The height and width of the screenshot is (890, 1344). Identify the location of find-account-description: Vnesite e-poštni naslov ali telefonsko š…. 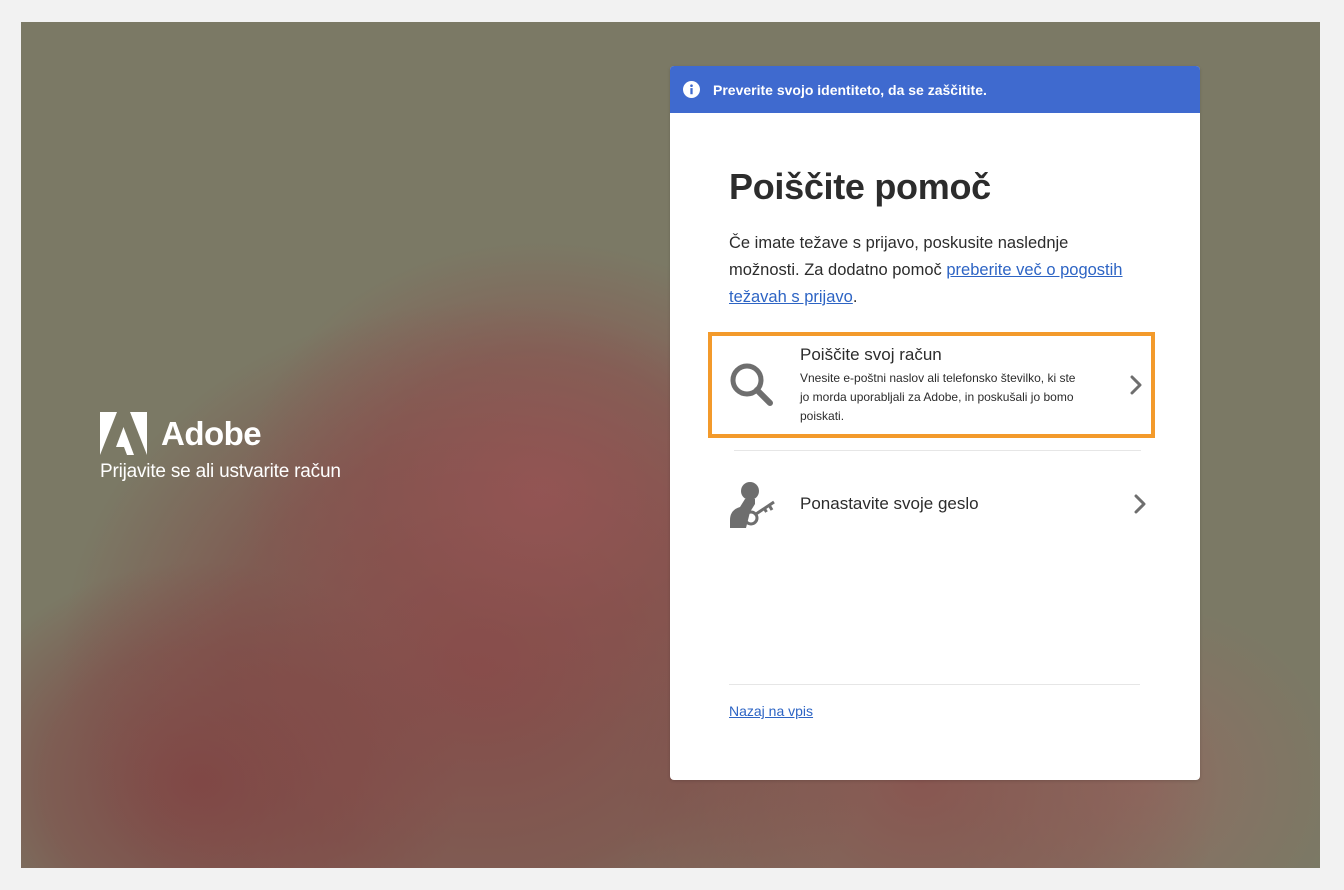
(938, 396).